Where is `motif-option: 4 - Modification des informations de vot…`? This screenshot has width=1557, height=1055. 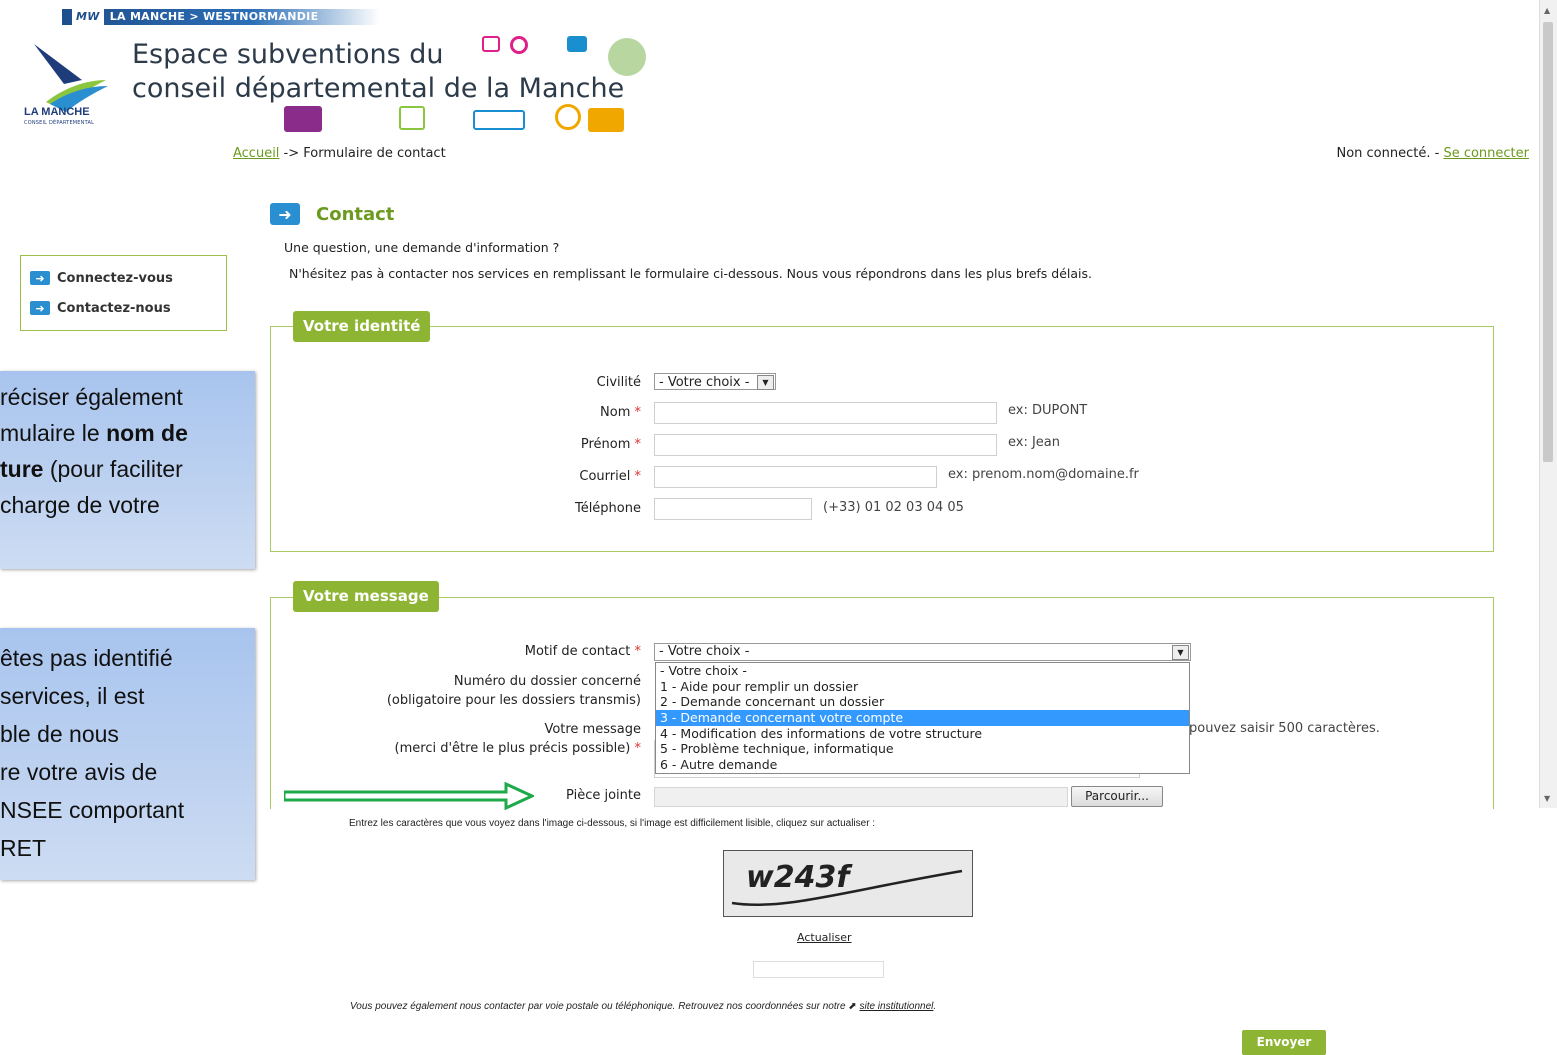 motif-option: 4 - Modification des informations de vot… is located at coordinates (922, 734).